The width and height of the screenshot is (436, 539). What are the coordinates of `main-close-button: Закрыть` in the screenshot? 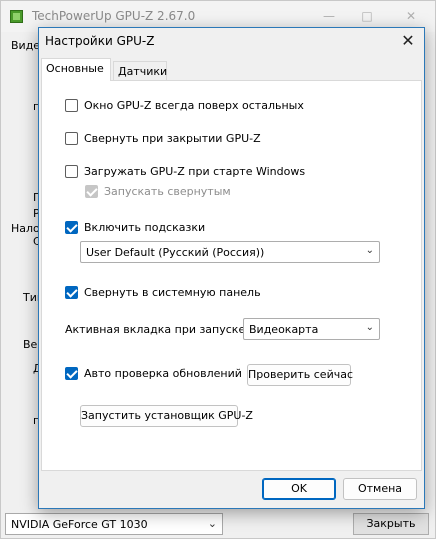 It's located at (391, 524).